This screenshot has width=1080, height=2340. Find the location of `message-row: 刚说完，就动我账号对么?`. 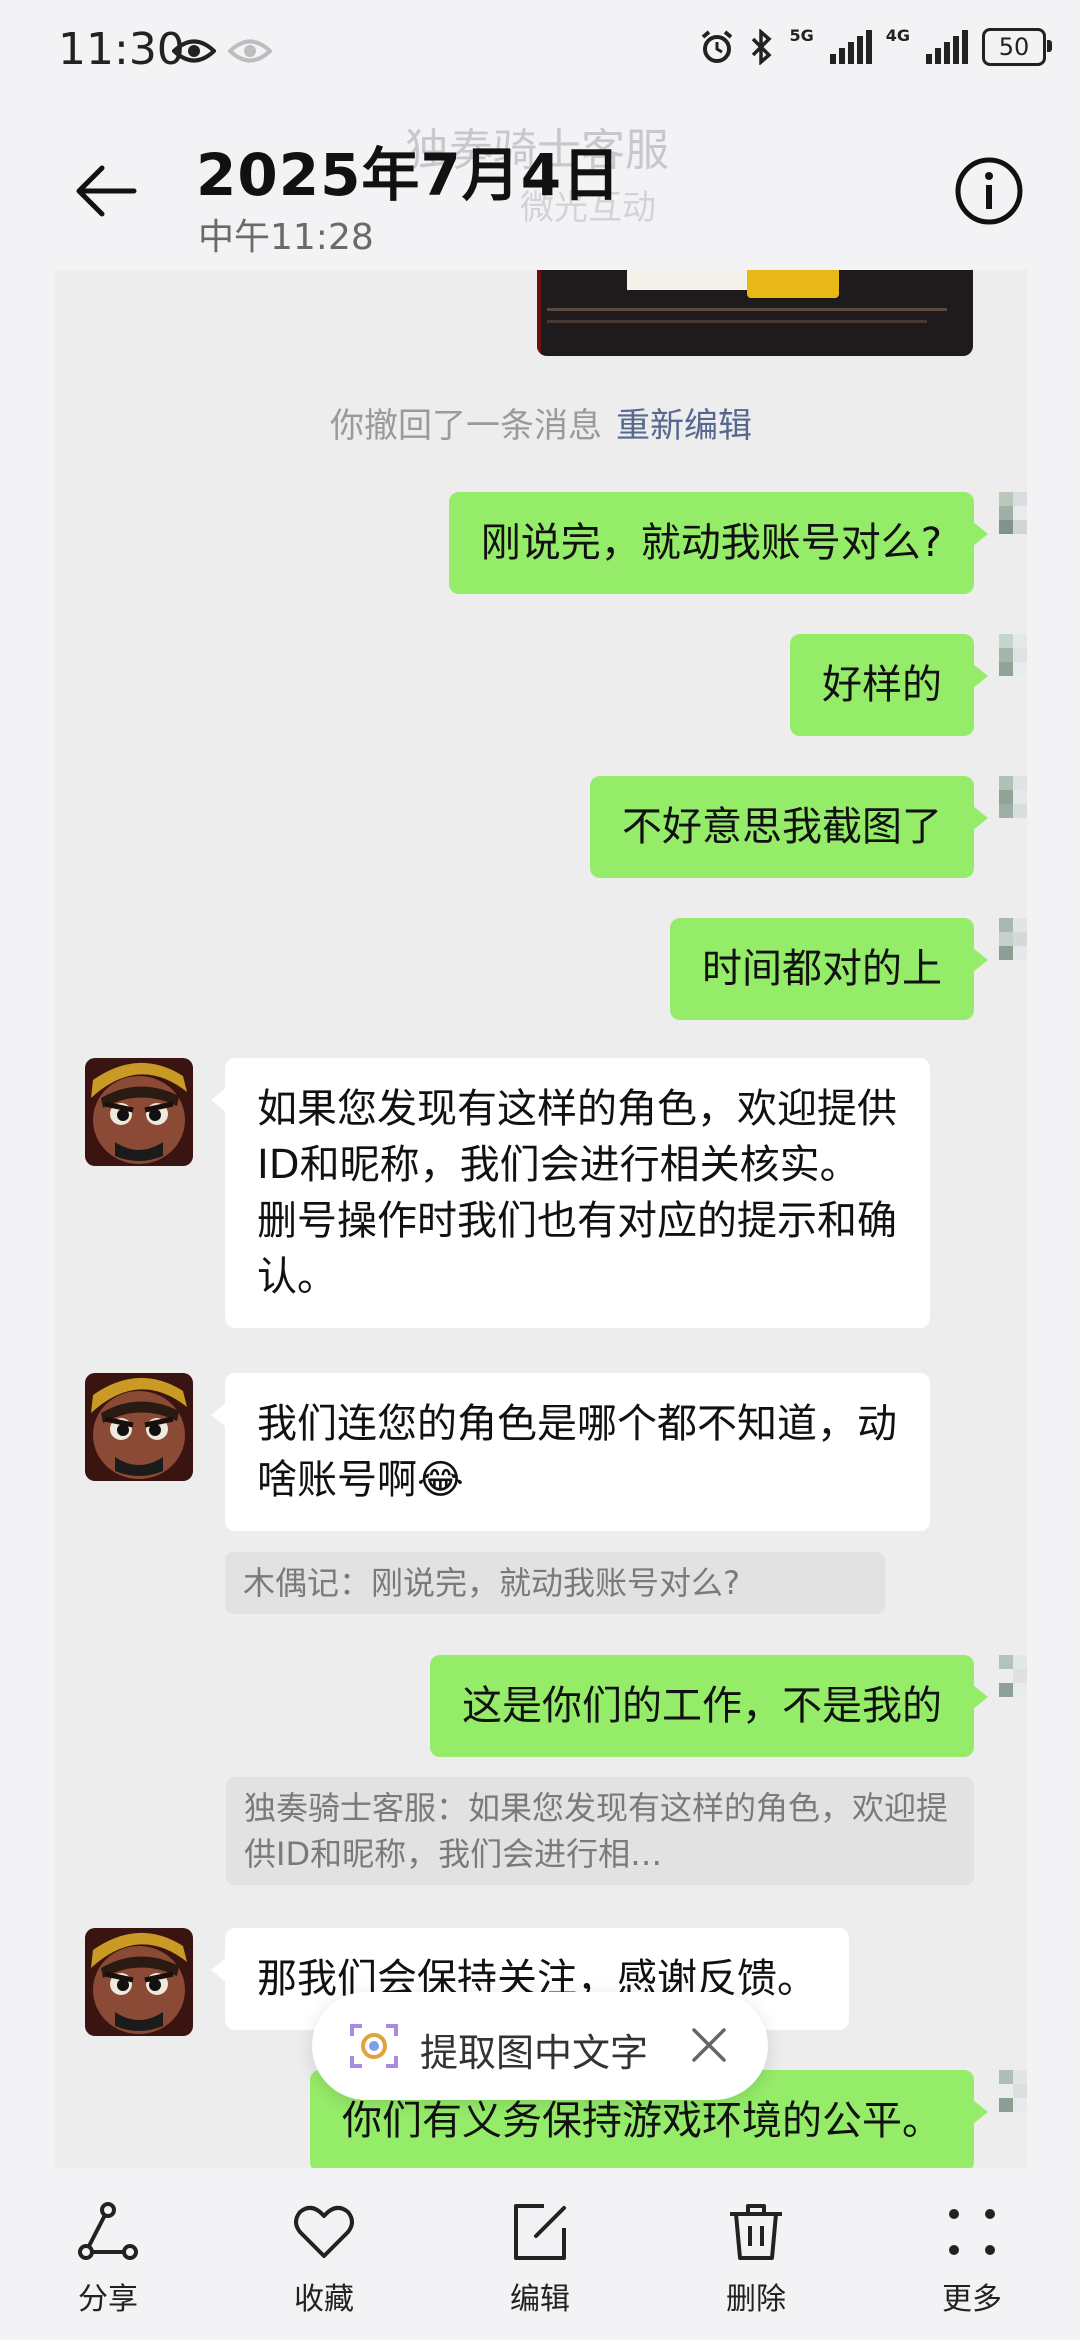

message-row: 刚说完，就动我账号对么? is located at coordinates (541, 547).